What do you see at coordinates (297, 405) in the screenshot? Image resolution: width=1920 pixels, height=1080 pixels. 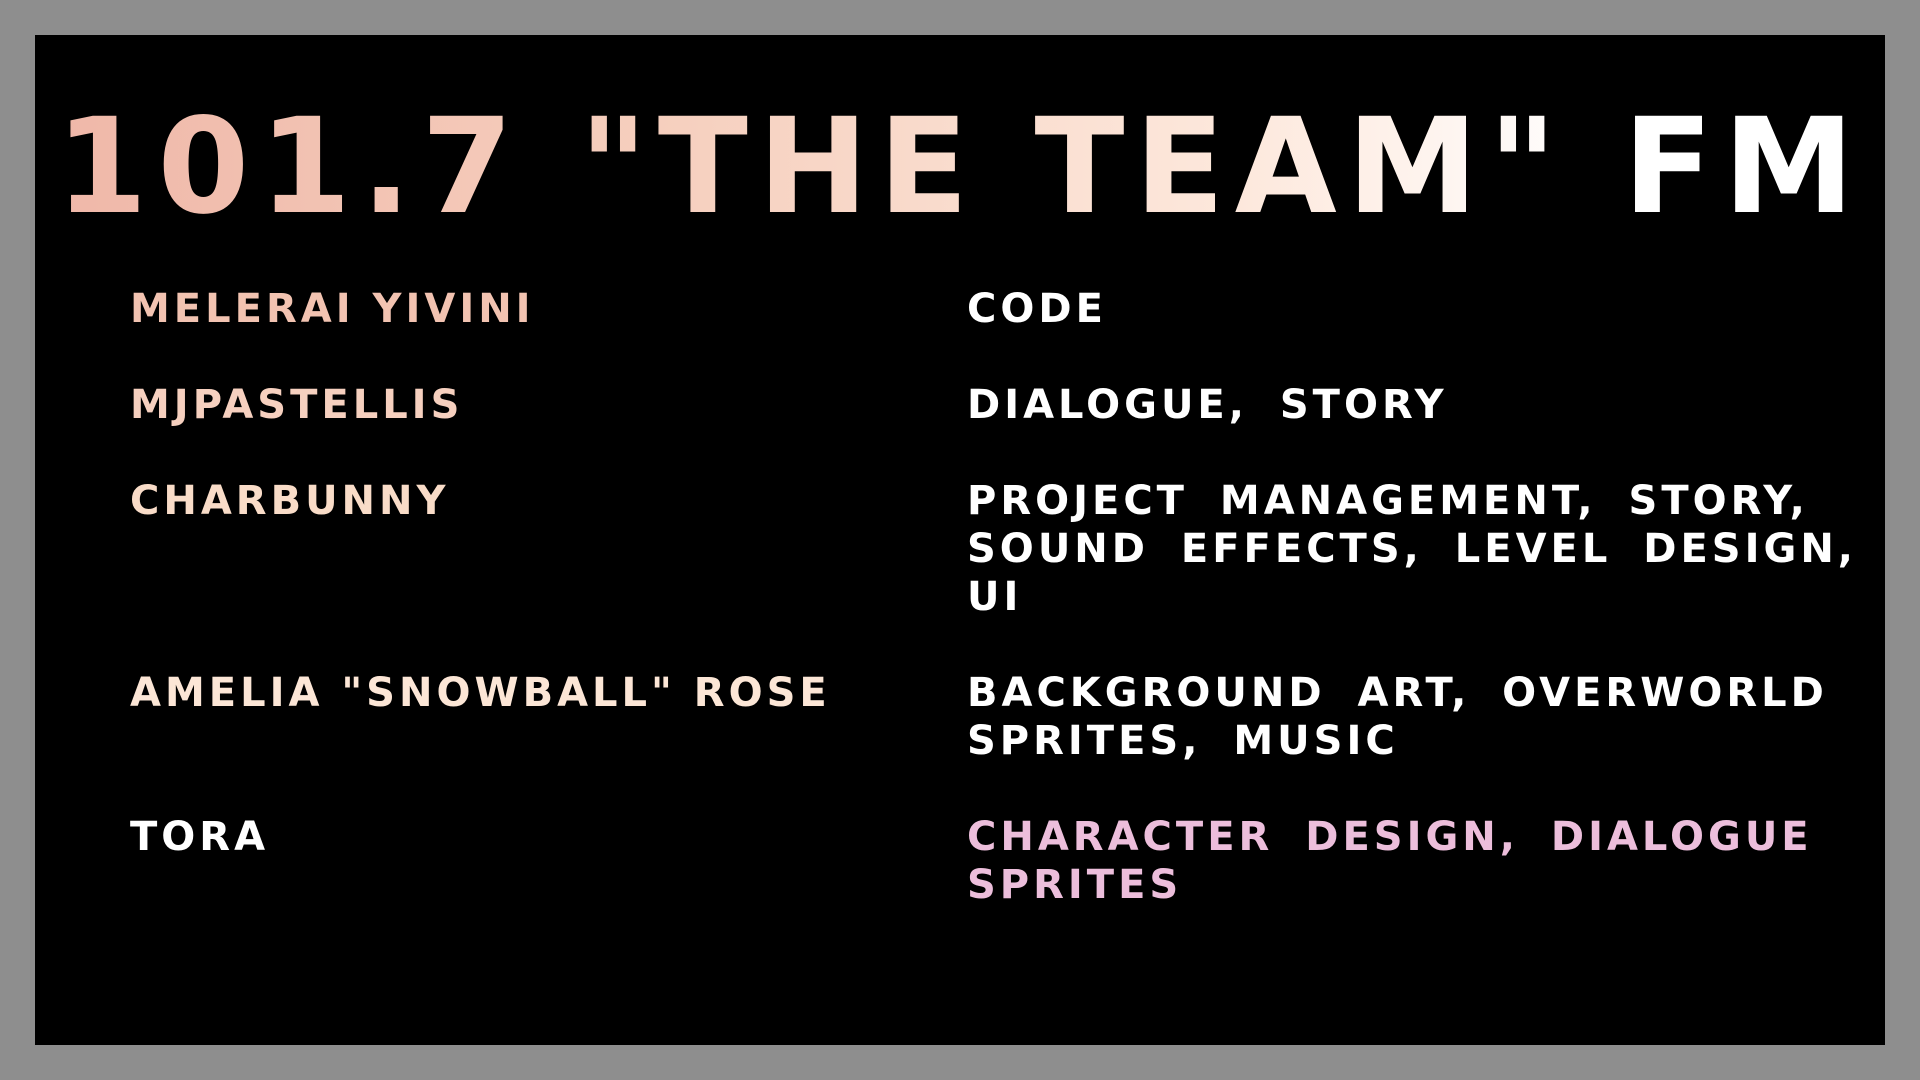 I see `credit-name: MJPASTELLIS` at bounding box center [297, 405].